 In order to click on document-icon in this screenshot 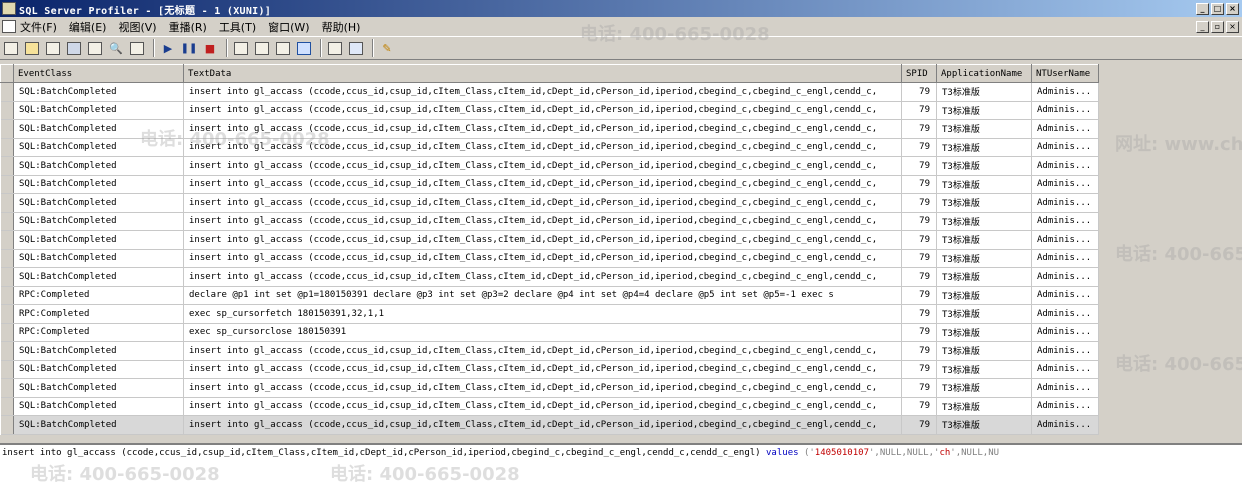, I will do `click(9, 26)`.